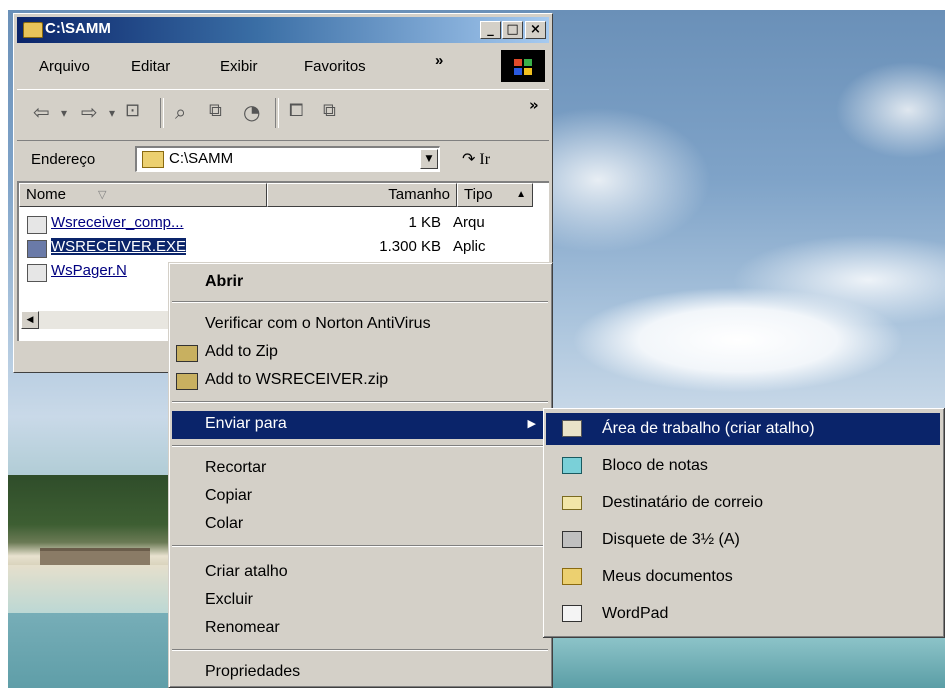 Image resolution: width=945 pixels, height=688 pixels. I want to click on submenu-item-label: Disquete de 3½ (A), so click(671, 539).